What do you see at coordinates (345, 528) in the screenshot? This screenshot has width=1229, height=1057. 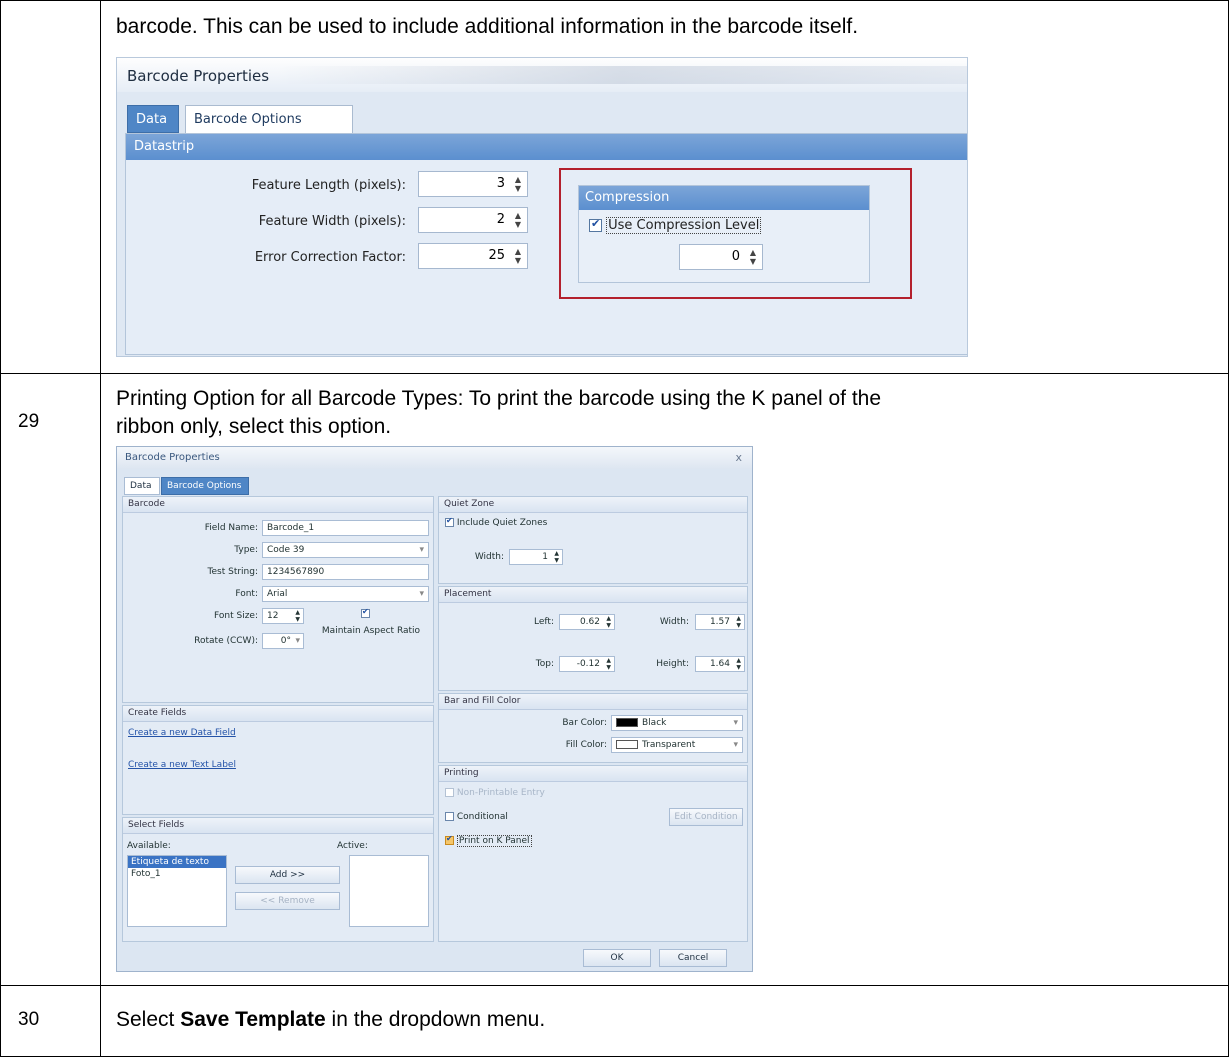 I see `field-name-input: Barcode_1` at bounding box center [345, 528].